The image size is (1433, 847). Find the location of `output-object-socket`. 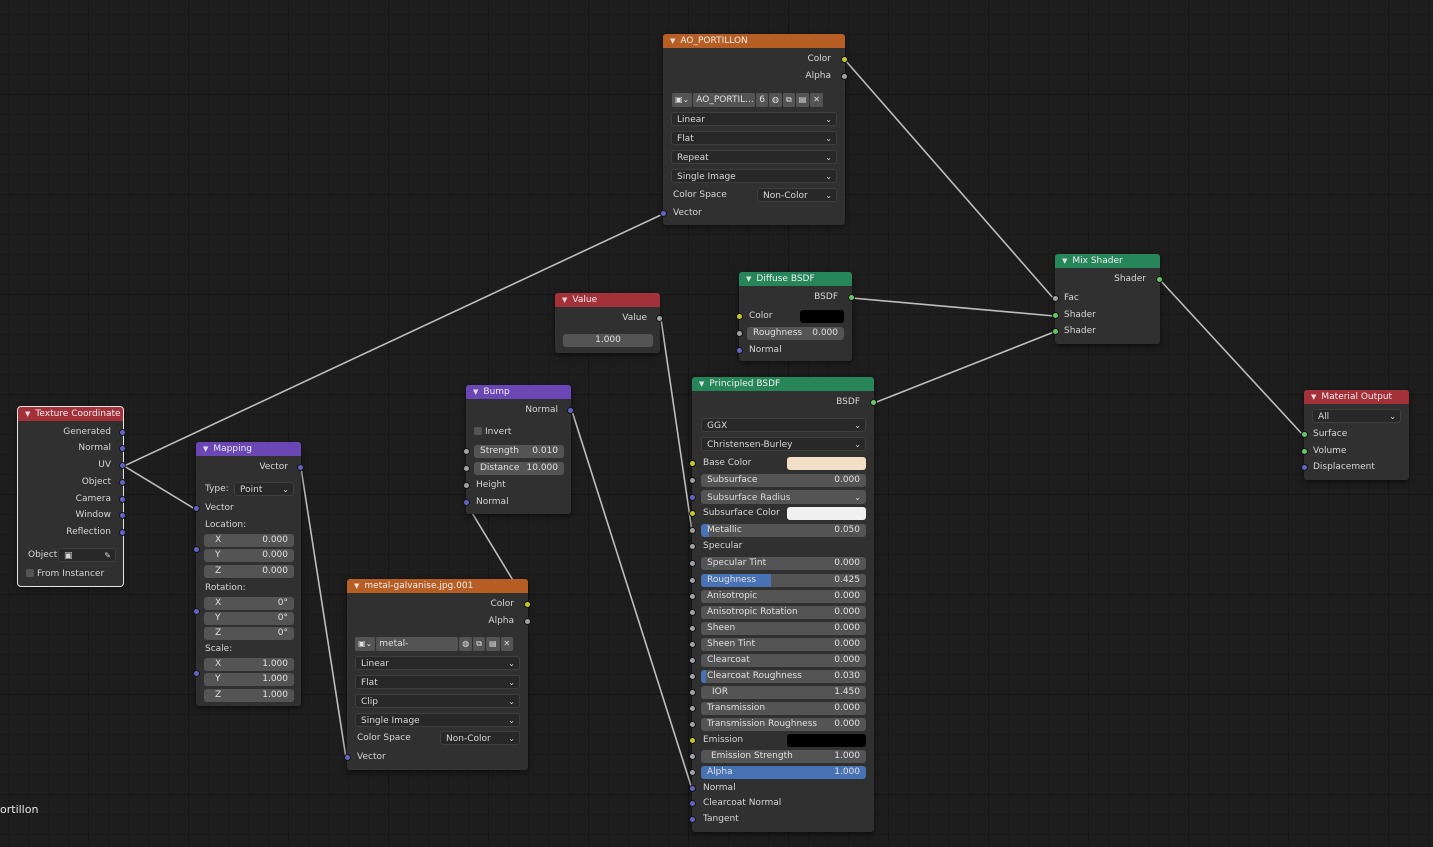

output-object-socket is located at coordinates (122, 482).